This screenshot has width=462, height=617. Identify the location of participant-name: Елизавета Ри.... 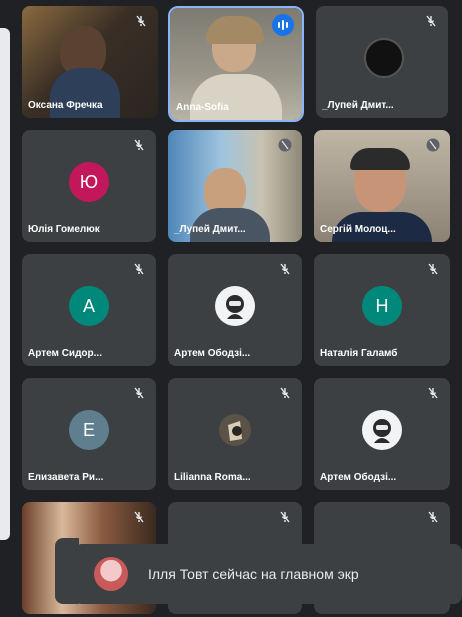
(66, 477).